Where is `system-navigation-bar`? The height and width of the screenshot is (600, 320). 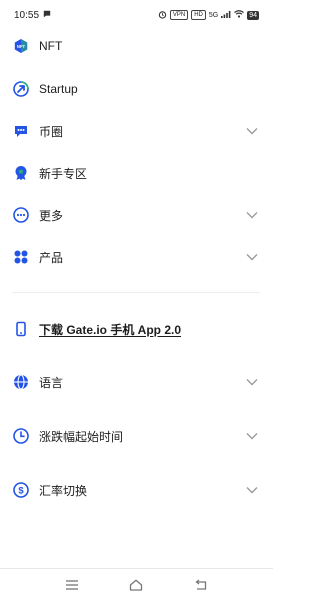
system-navigation-bar is located at coordinates (136, 584).